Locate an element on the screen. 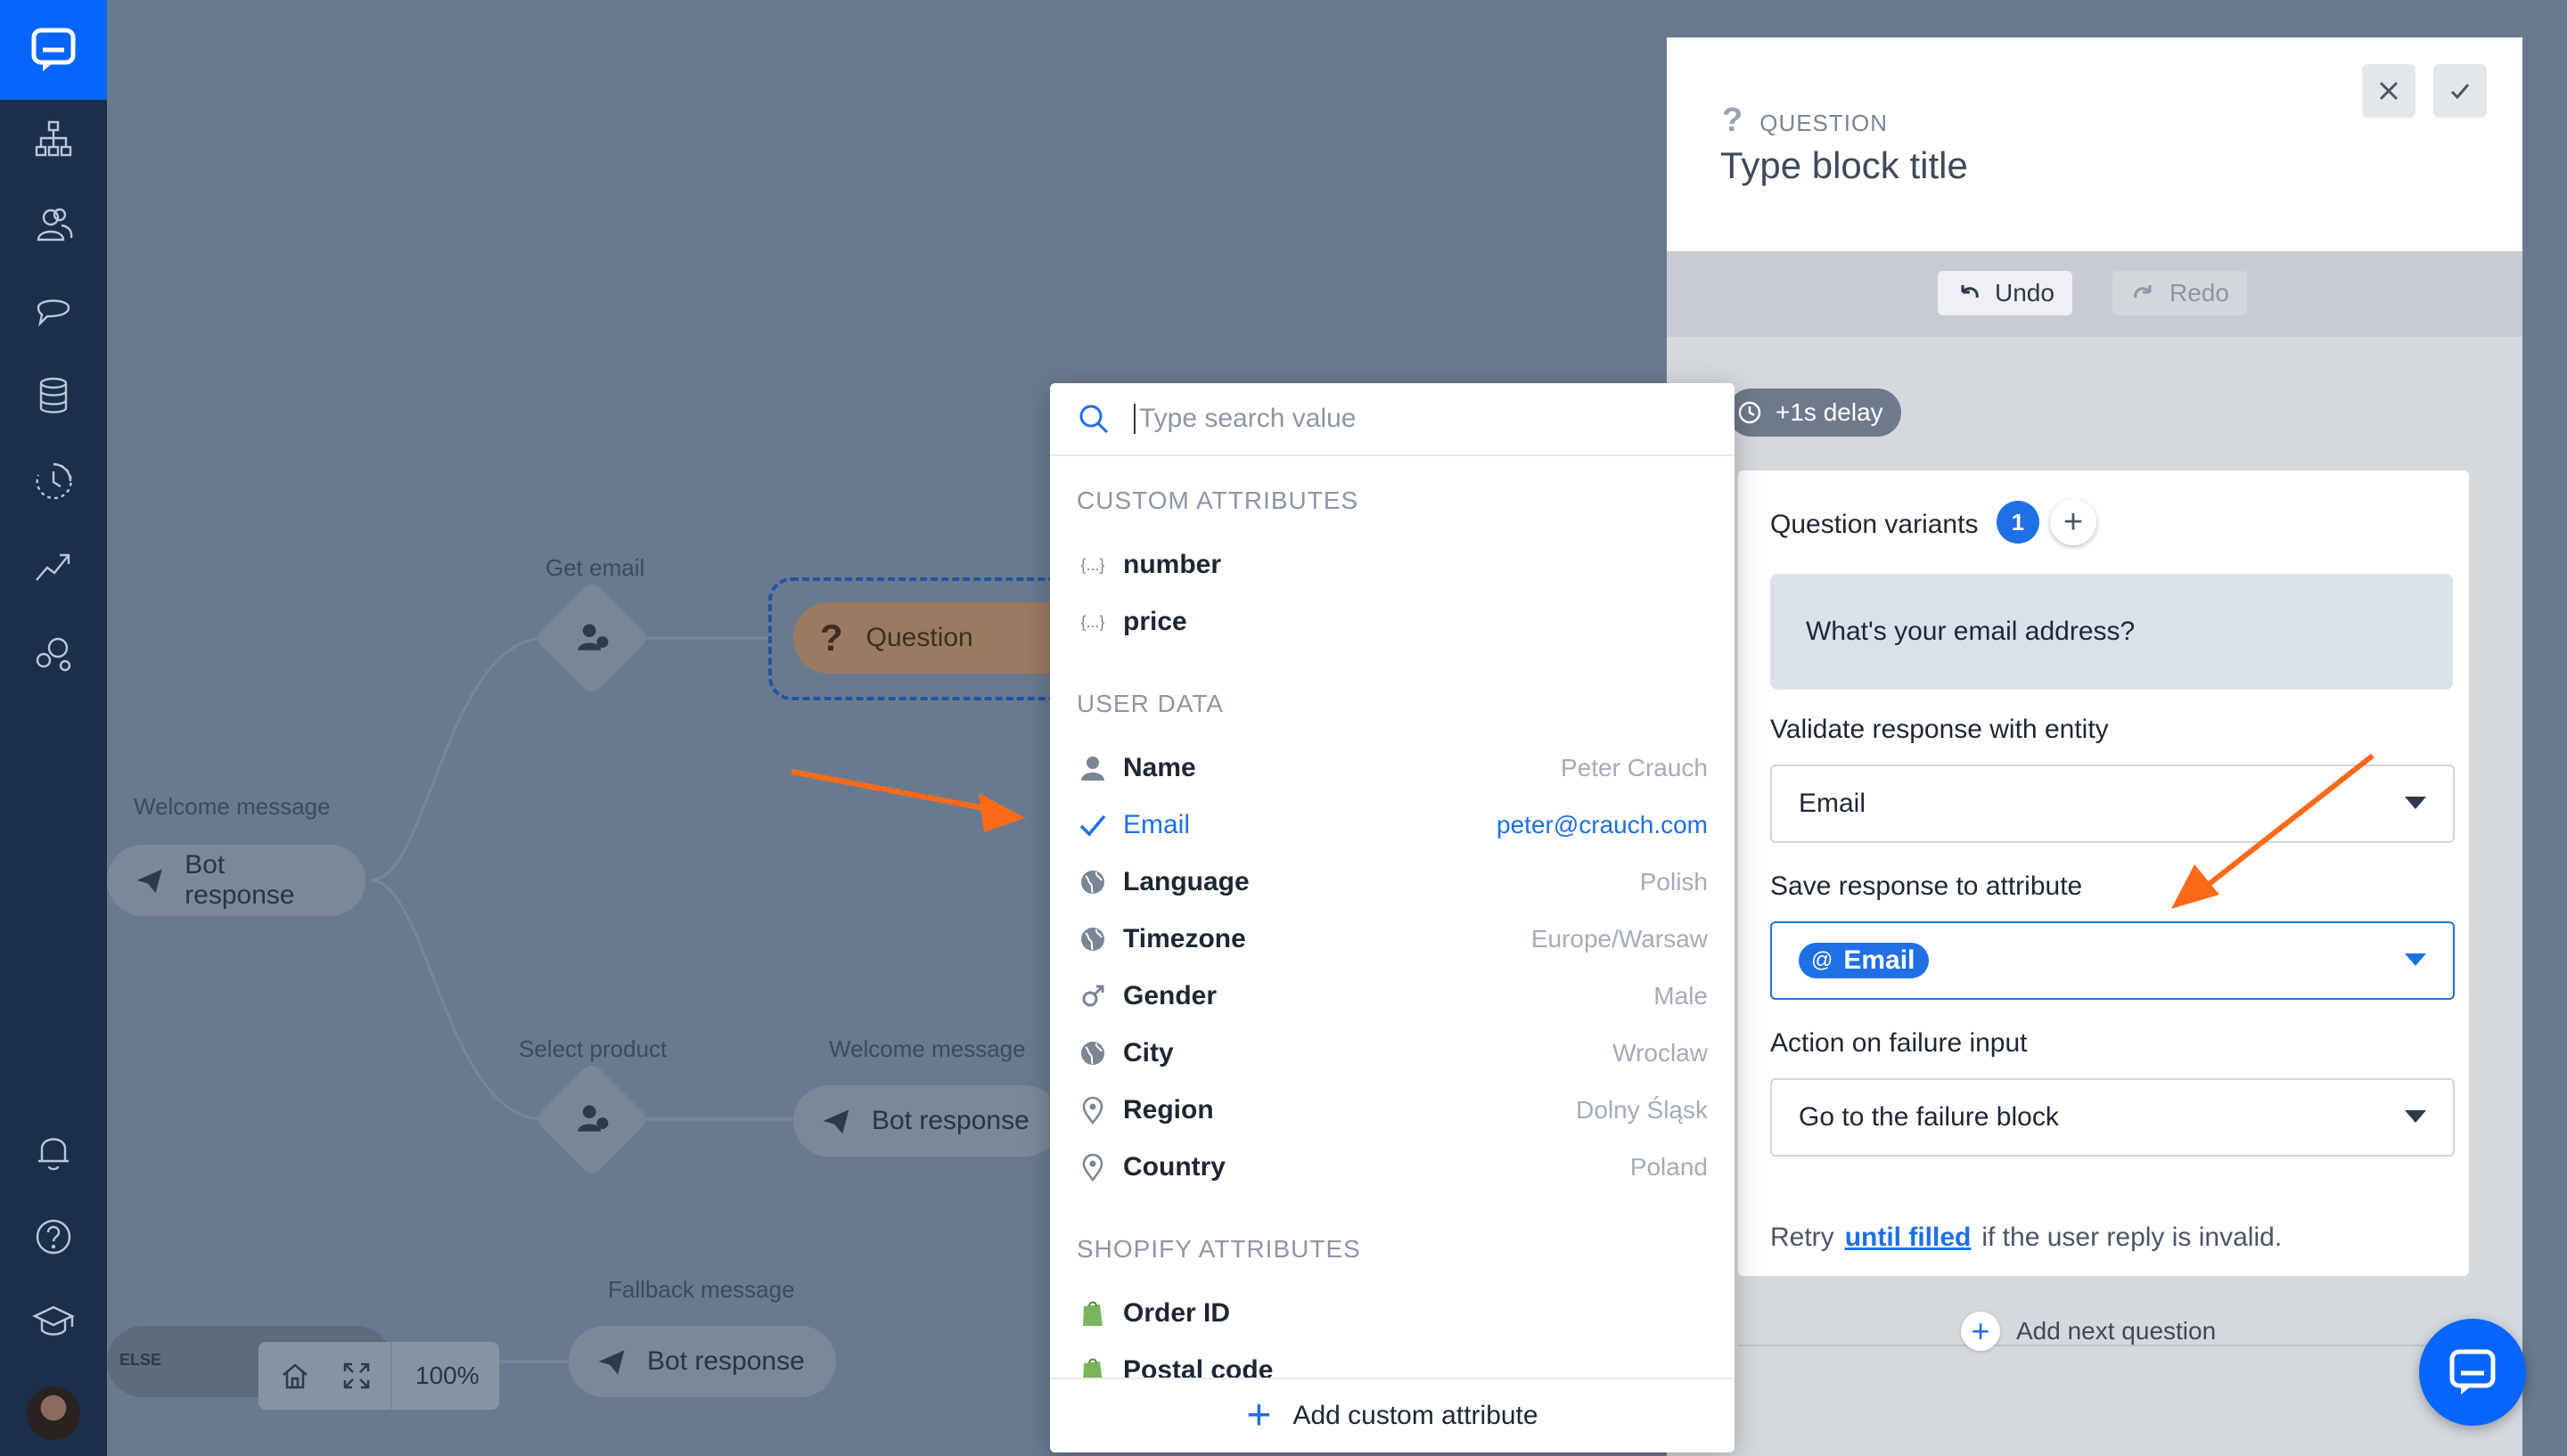  custom-attribute-item: {...} price is located at coordinates (1392, 622).